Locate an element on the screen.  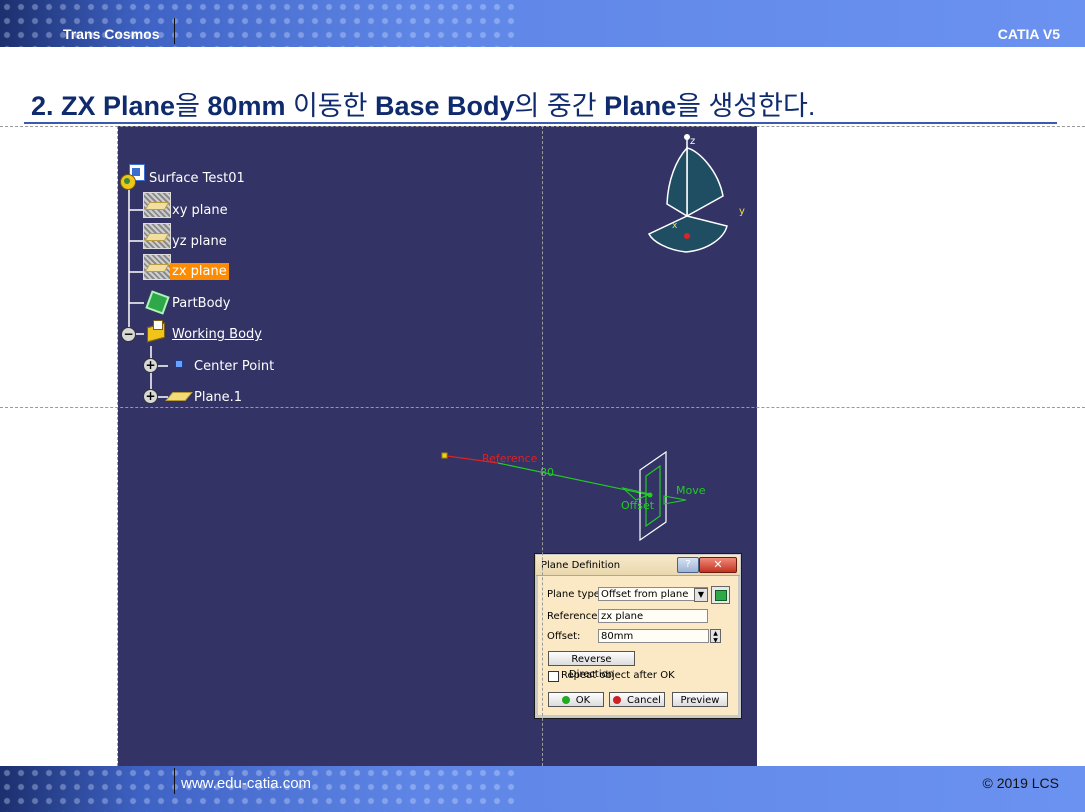
title-part: 을 is located at coordinates (191, 106).